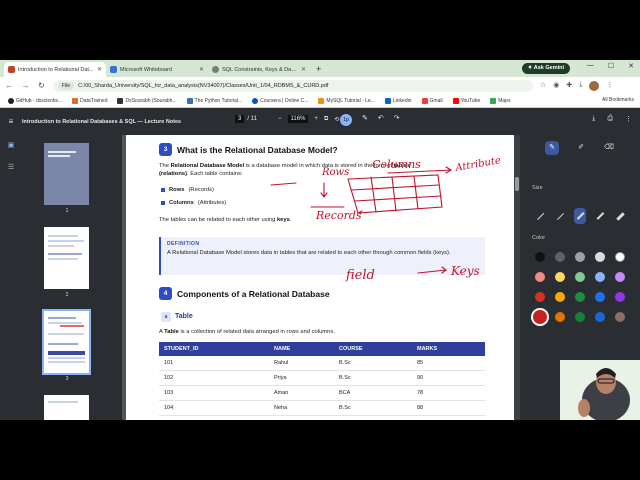 The image size is (640, 480). I want to click on maximize-icon: ☐, so click(611, 66).